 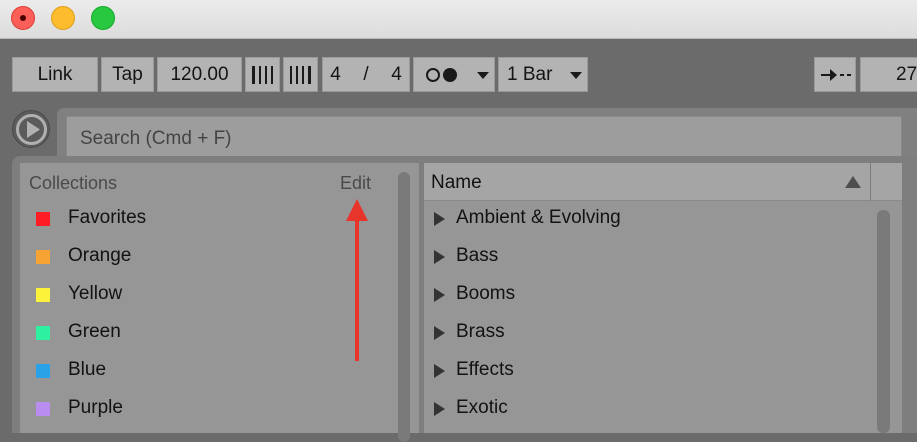 I want to click on collection-label: Yellow, so click(x=95, y=293).